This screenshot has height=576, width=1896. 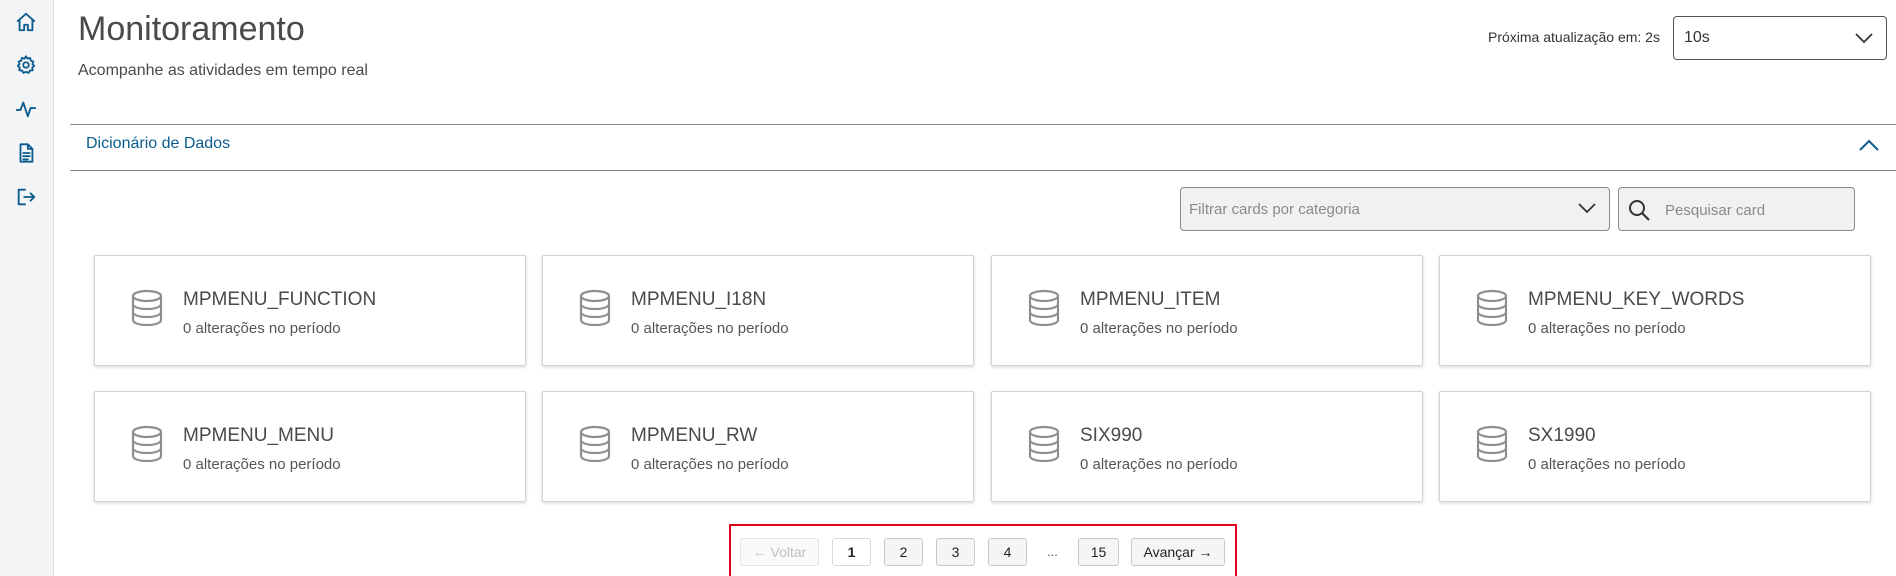 What do you see at coordinates (1639, 210) in the screenshot?
I see `search-icon` at bounding box center [1639, 210].